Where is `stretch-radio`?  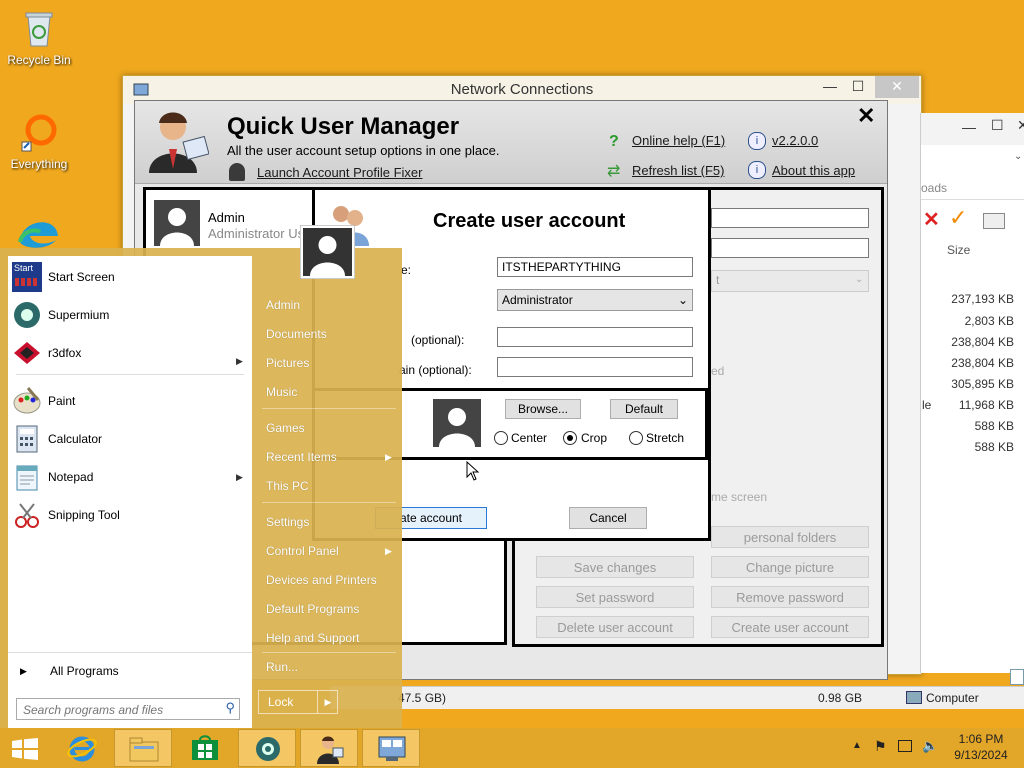 stretch-radio is located at coordinates (636, 438).